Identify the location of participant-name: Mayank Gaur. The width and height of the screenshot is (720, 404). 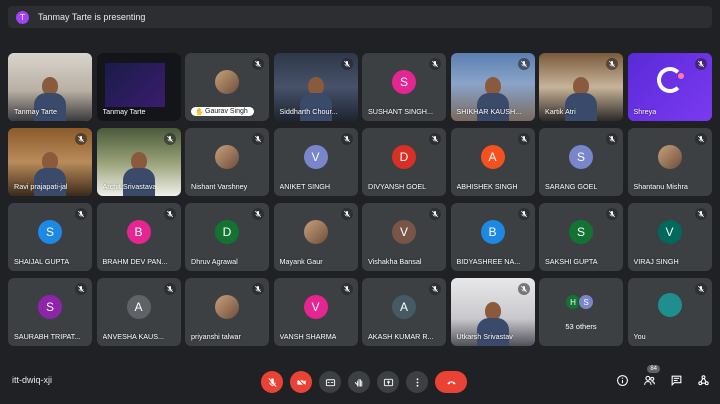
(301, 261).